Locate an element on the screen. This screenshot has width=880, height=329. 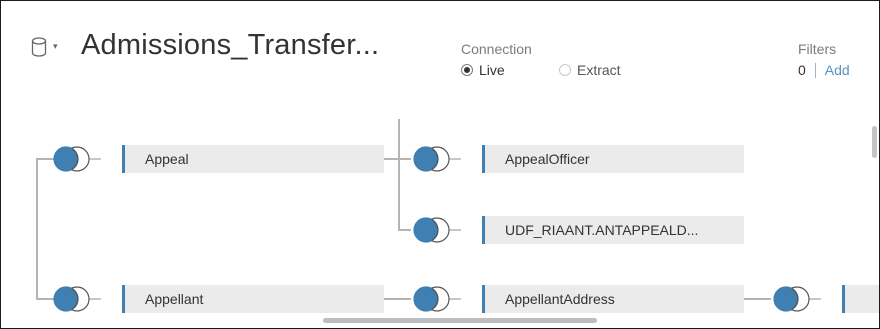
table-pill-appealofficer: AppealOfficer is located at coordinates (613, 159).